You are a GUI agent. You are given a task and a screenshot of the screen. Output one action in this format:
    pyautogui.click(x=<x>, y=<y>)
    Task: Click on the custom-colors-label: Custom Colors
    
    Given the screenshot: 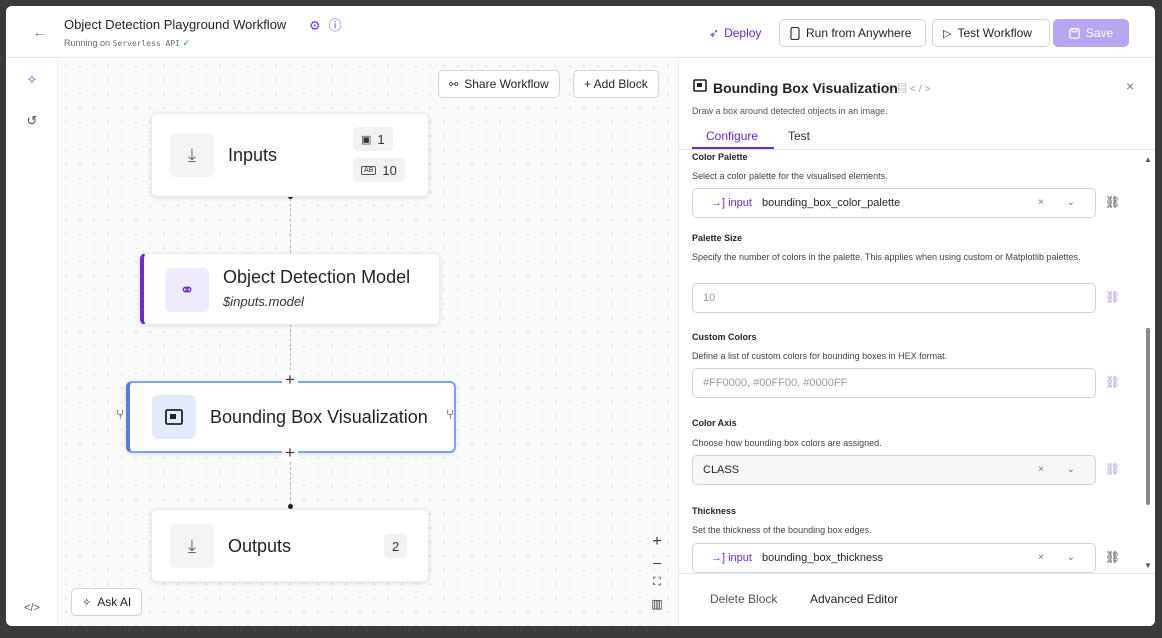 What is the action you would take?
    pyautogui.click(x=724, y=337)
    